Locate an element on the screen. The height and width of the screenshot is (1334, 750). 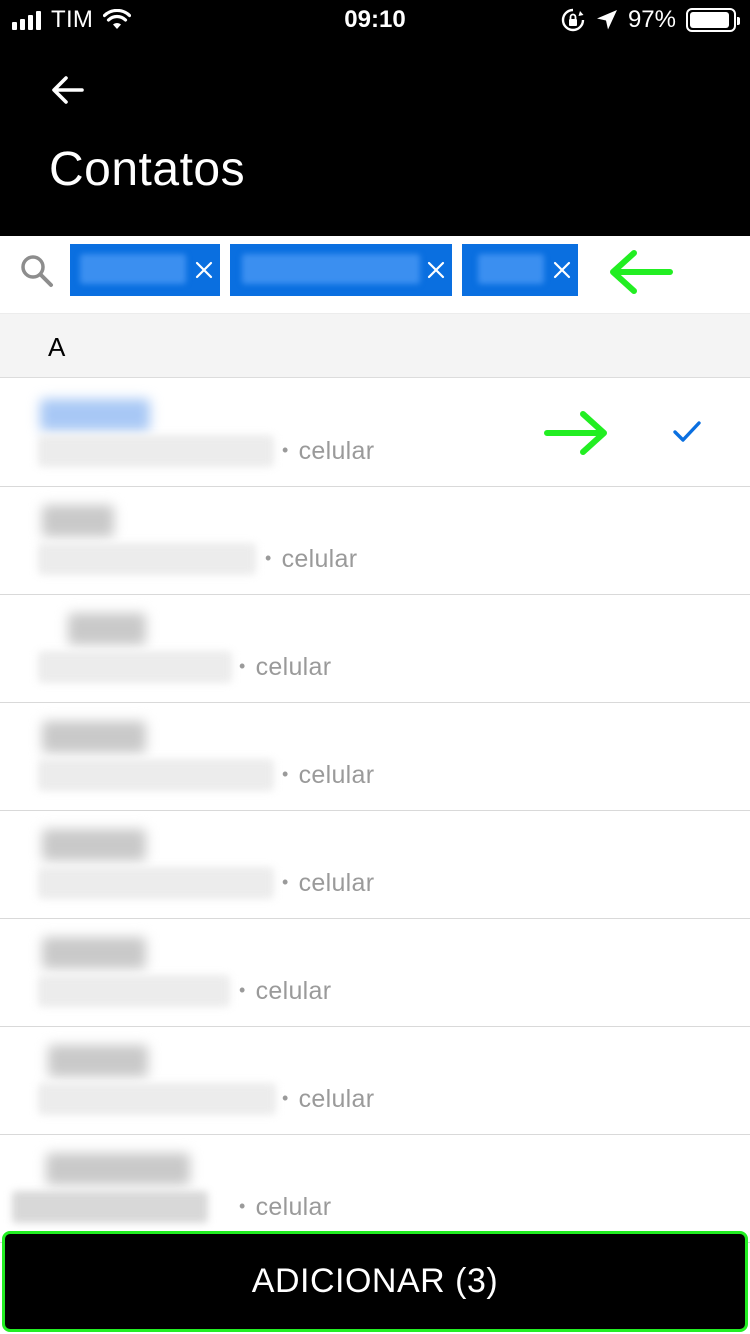
annotation-arrow-left-icon is located at coordinates (641, 272).